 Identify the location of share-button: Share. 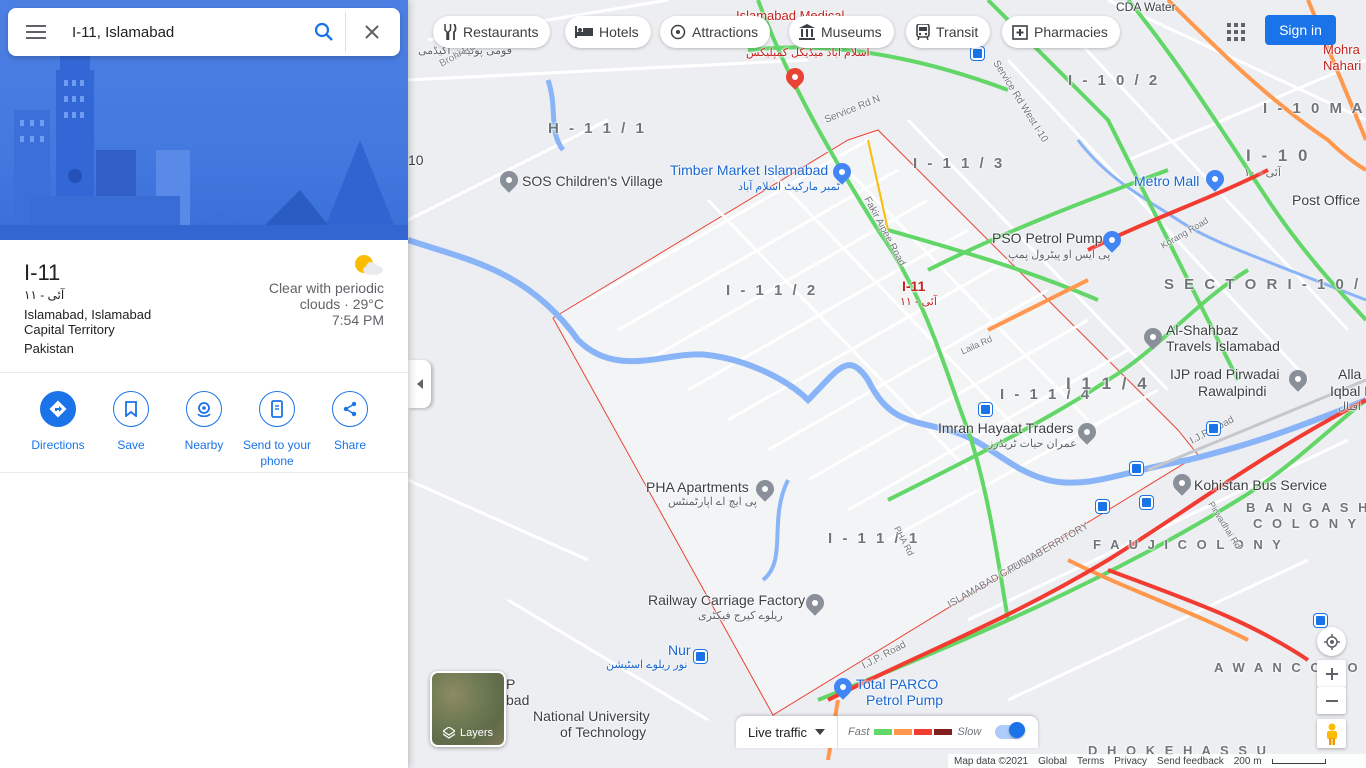
(350, 422).